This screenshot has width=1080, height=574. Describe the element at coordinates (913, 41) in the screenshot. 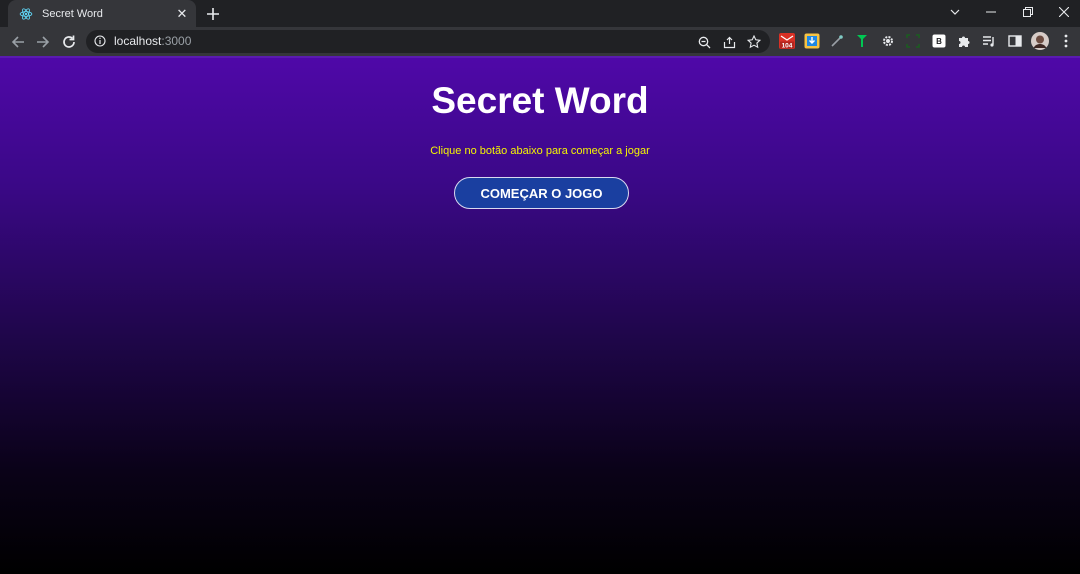

I see `screenshot-extension-icon` at that location.